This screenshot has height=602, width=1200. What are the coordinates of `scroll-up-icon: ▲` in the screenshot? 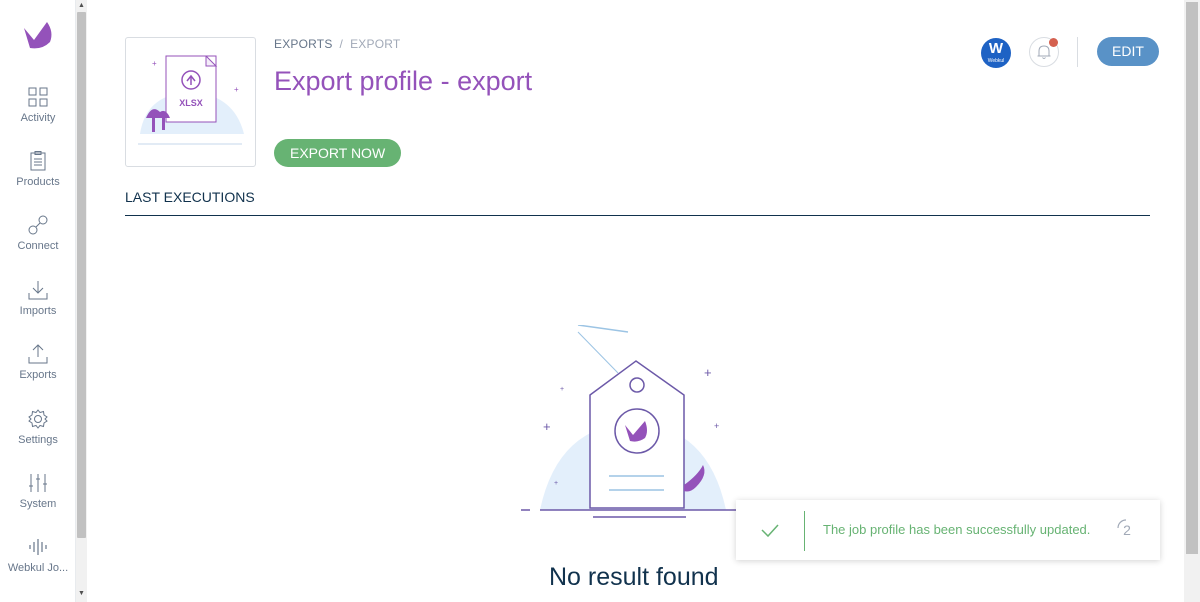 It's located at (81, 6).